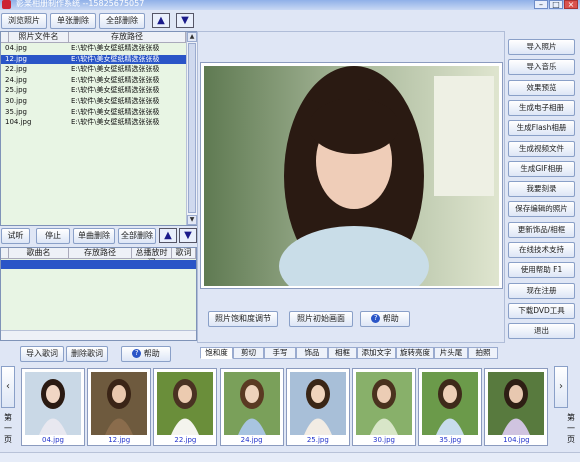 Image resolution: width=580 pixels, height=462 pixels. Describe the element at coordinates (248, 353) in the screenshot. I see `tab-1: 剪切` at that location.